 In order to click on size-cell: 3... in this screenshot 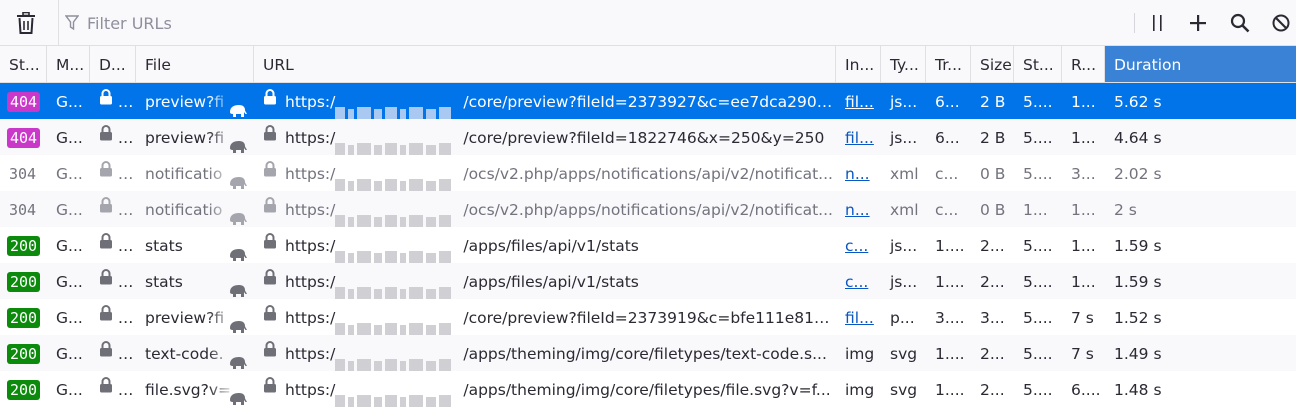, I will do `click(992, 318)`.